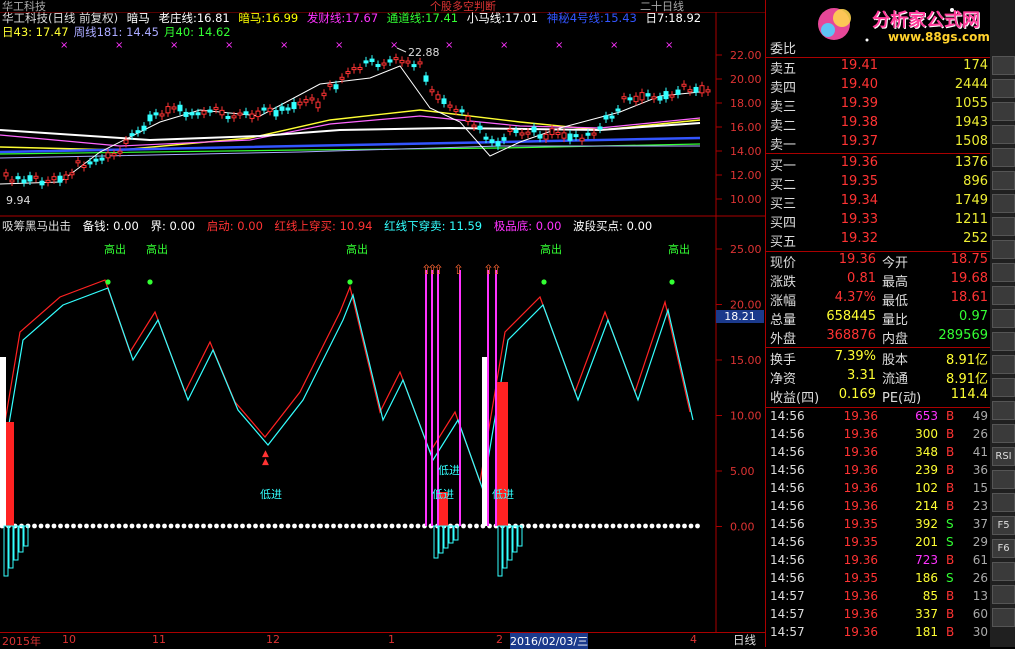  What do you see at coordinates (783, 282) in the screenshot?
I see `quote-label: 涨跌` at bounding box center [783, 282].